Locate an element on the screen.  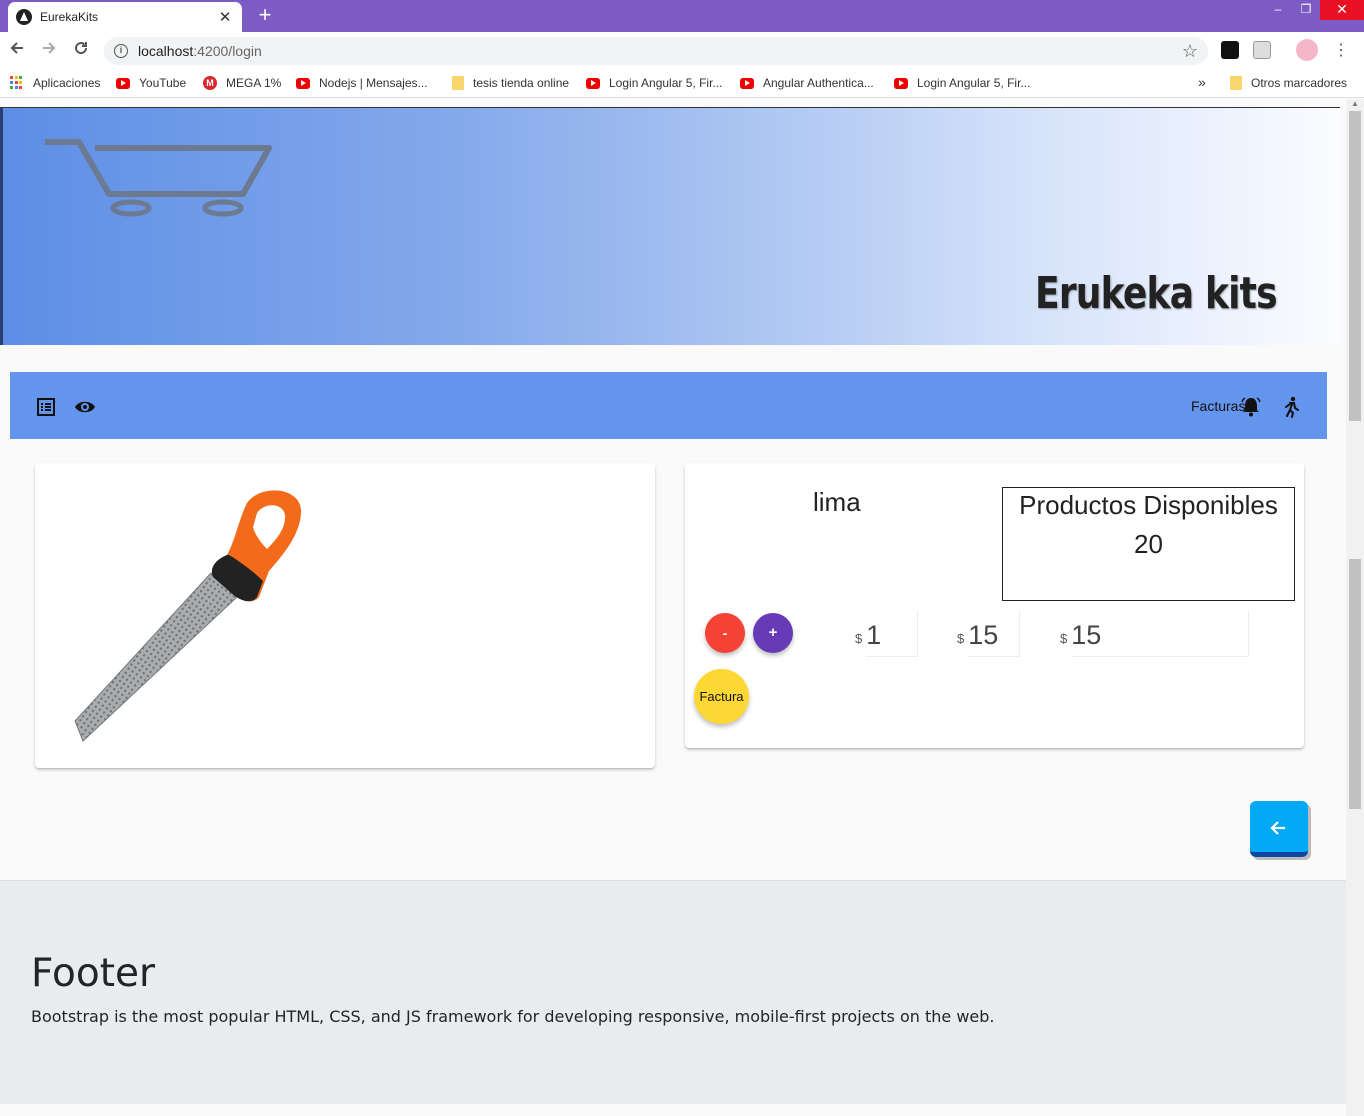
restore-button: ❐ is located at coordinates (1306, 10).